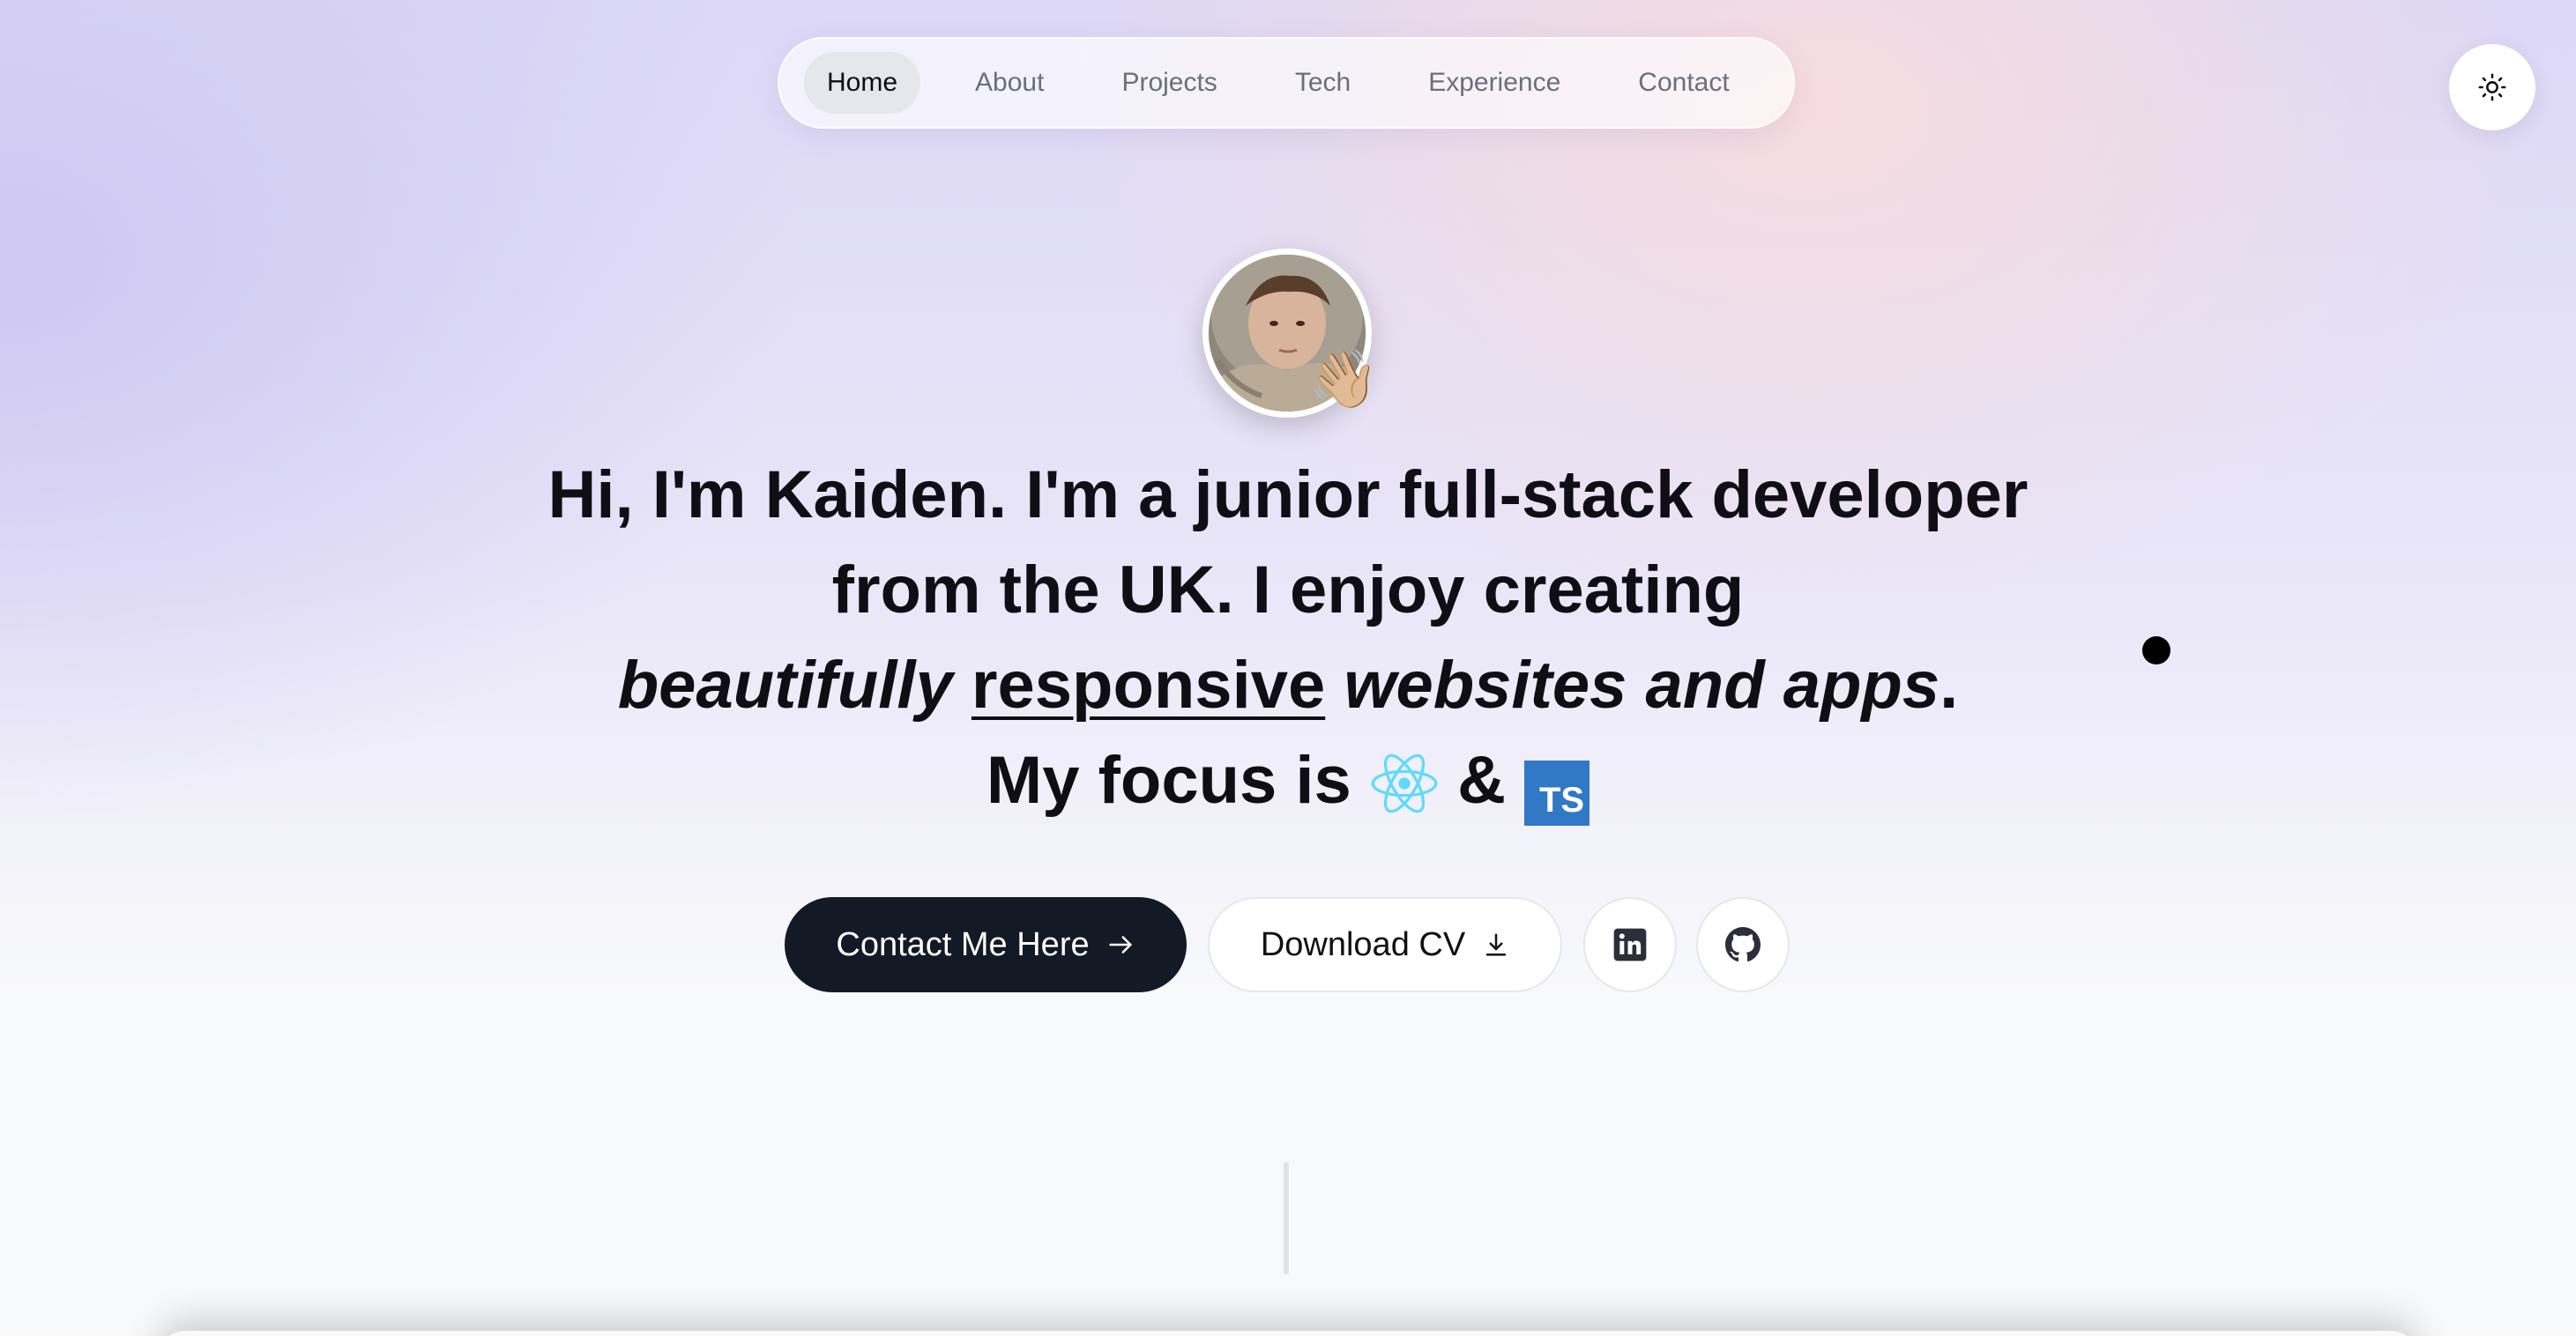  Describe the element at coordinates (1482, 780) in the screenshot. I see `ampersand-text: &` at that location.